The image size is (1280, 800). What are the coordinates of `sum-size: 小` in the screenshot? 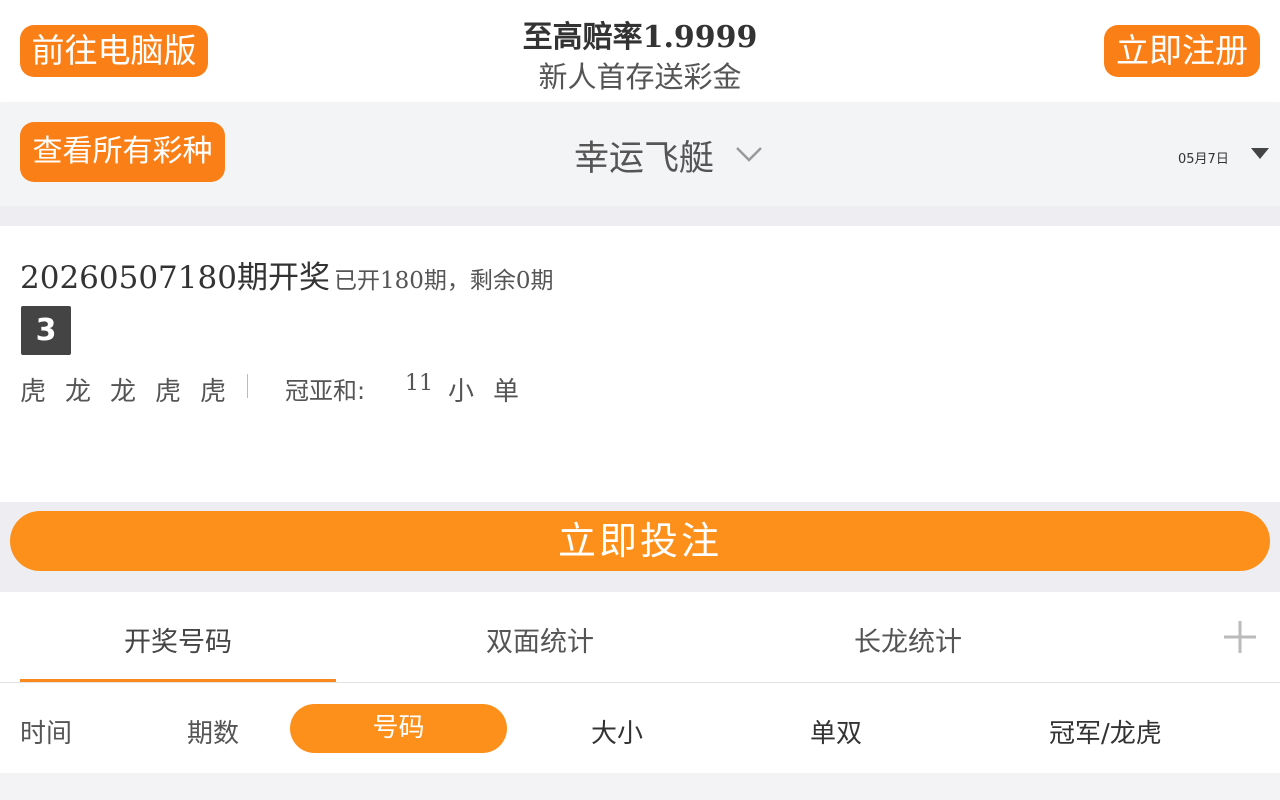 It's located at (461, 392).